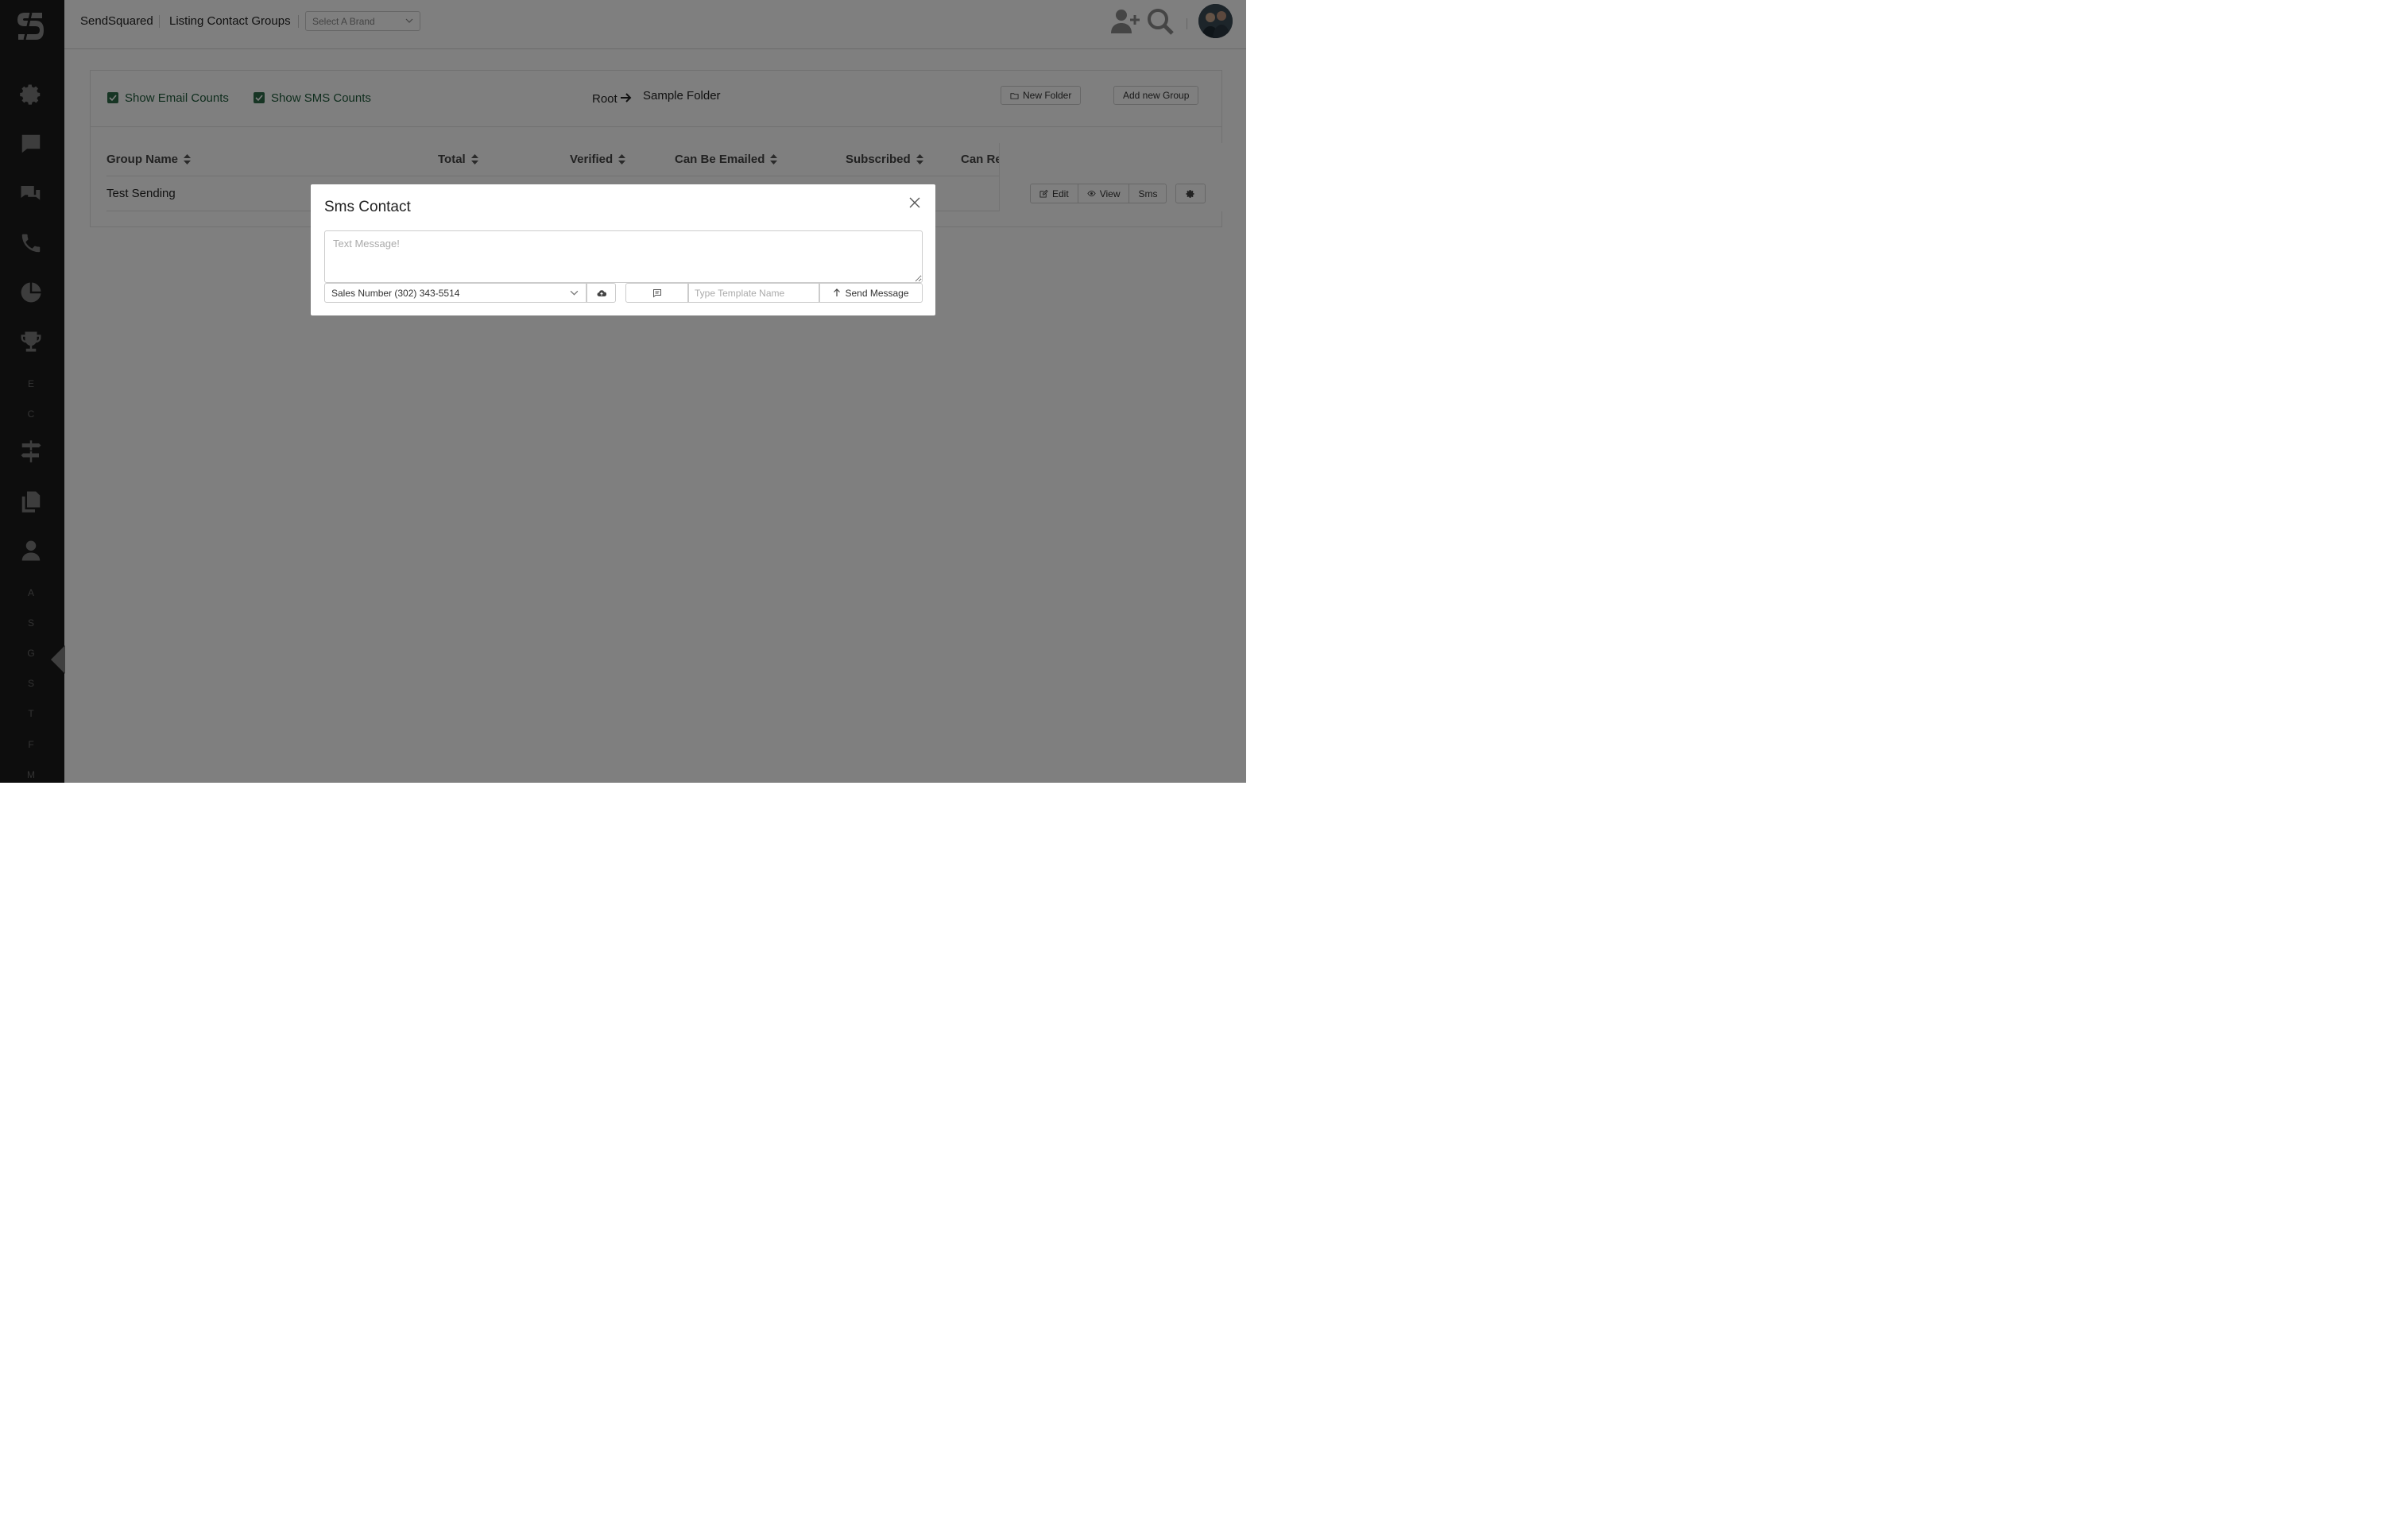  I want to click on from-number-value: Sales Number (302) 343-5514, so click(396, 293).